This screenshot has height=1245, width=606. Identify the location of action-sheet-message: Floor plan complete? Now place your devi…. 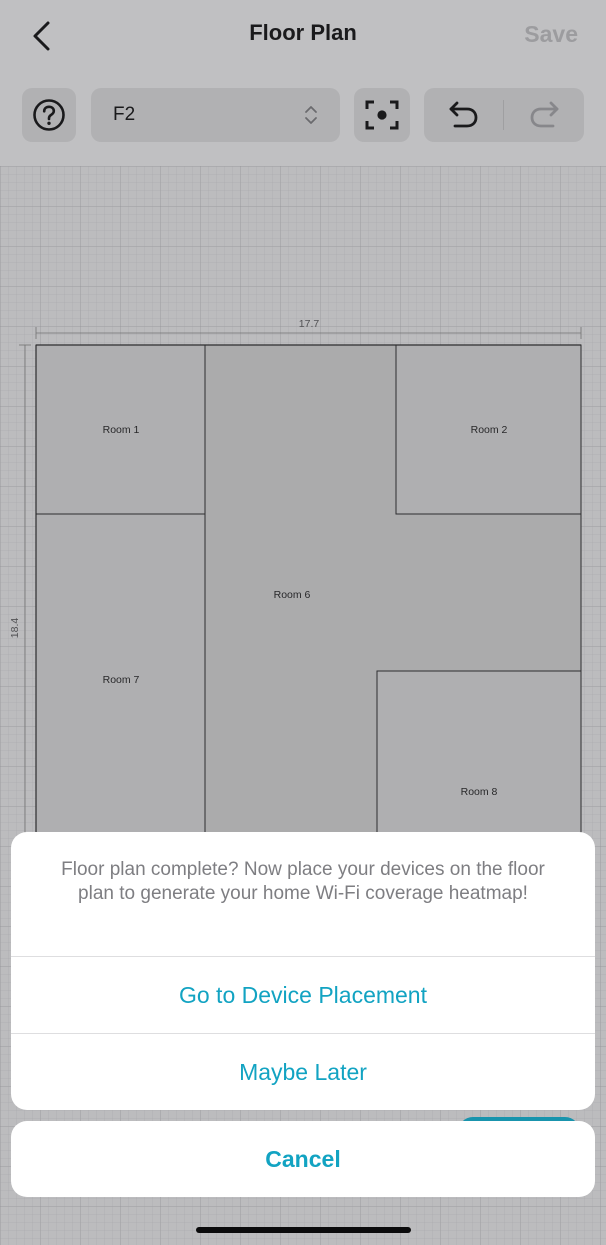
(303, 881).